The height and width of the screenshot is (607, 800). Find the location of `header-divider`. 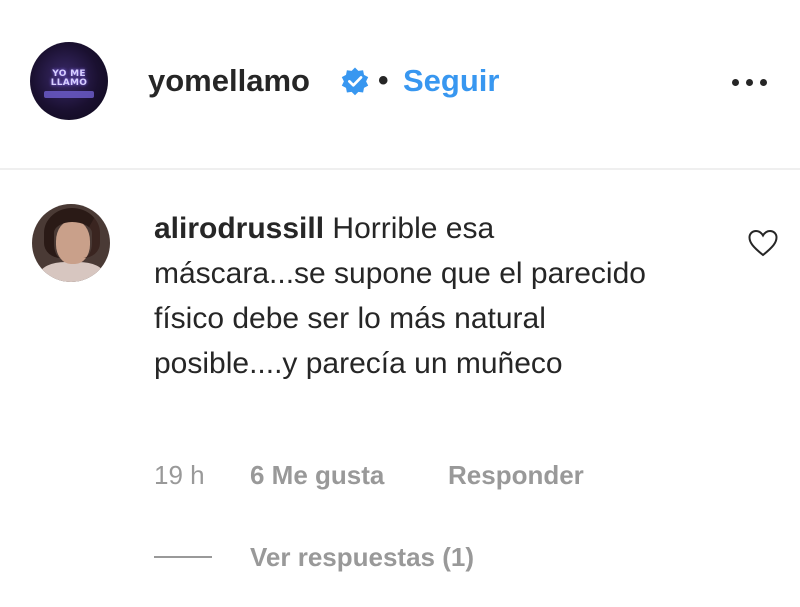

header-divider is located at coordinates (400, 169).